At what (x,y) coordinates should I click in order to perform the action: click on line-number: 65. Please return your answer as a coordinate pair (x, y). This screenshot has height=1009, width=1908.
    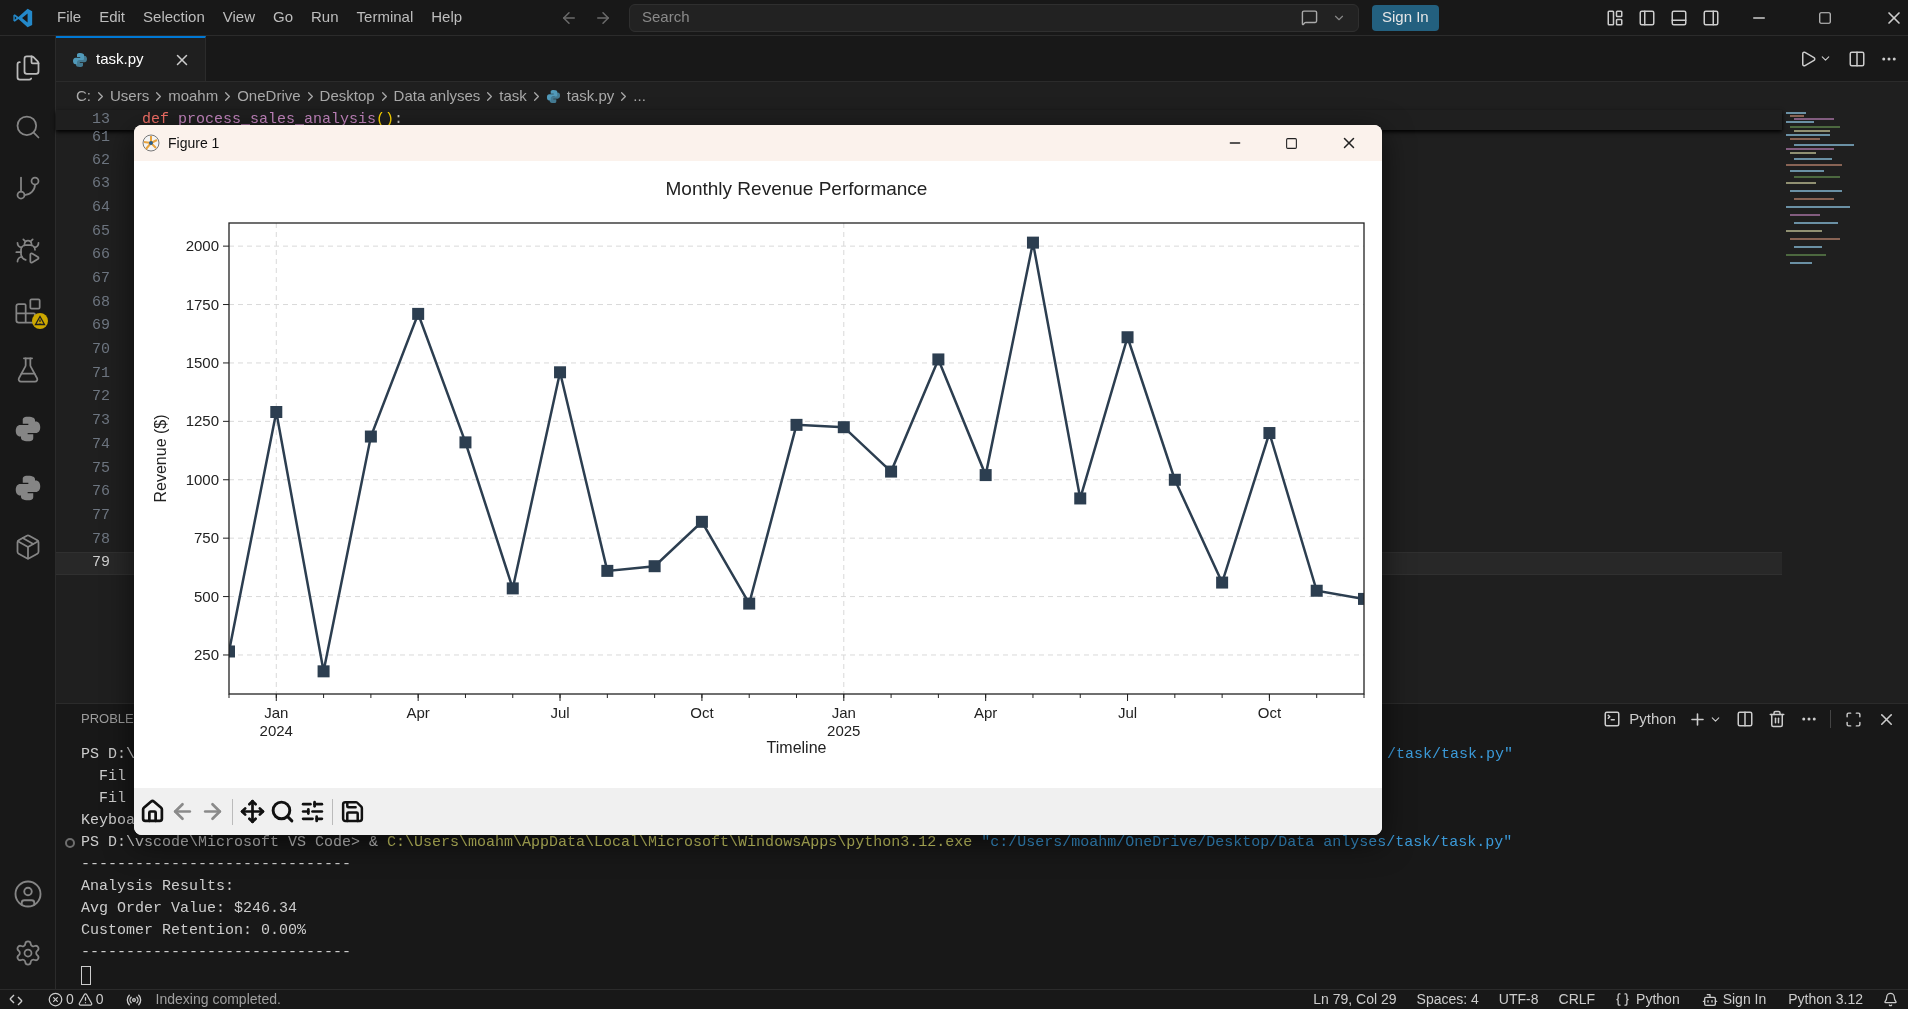
    Looking at the image, I should click on (100, 231).